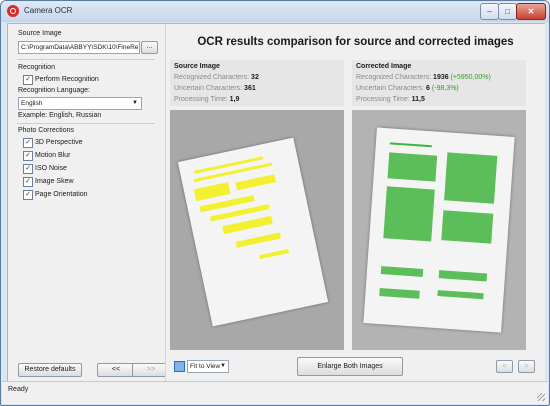  I want to click on resize-grip-icon, so click(541, 397).